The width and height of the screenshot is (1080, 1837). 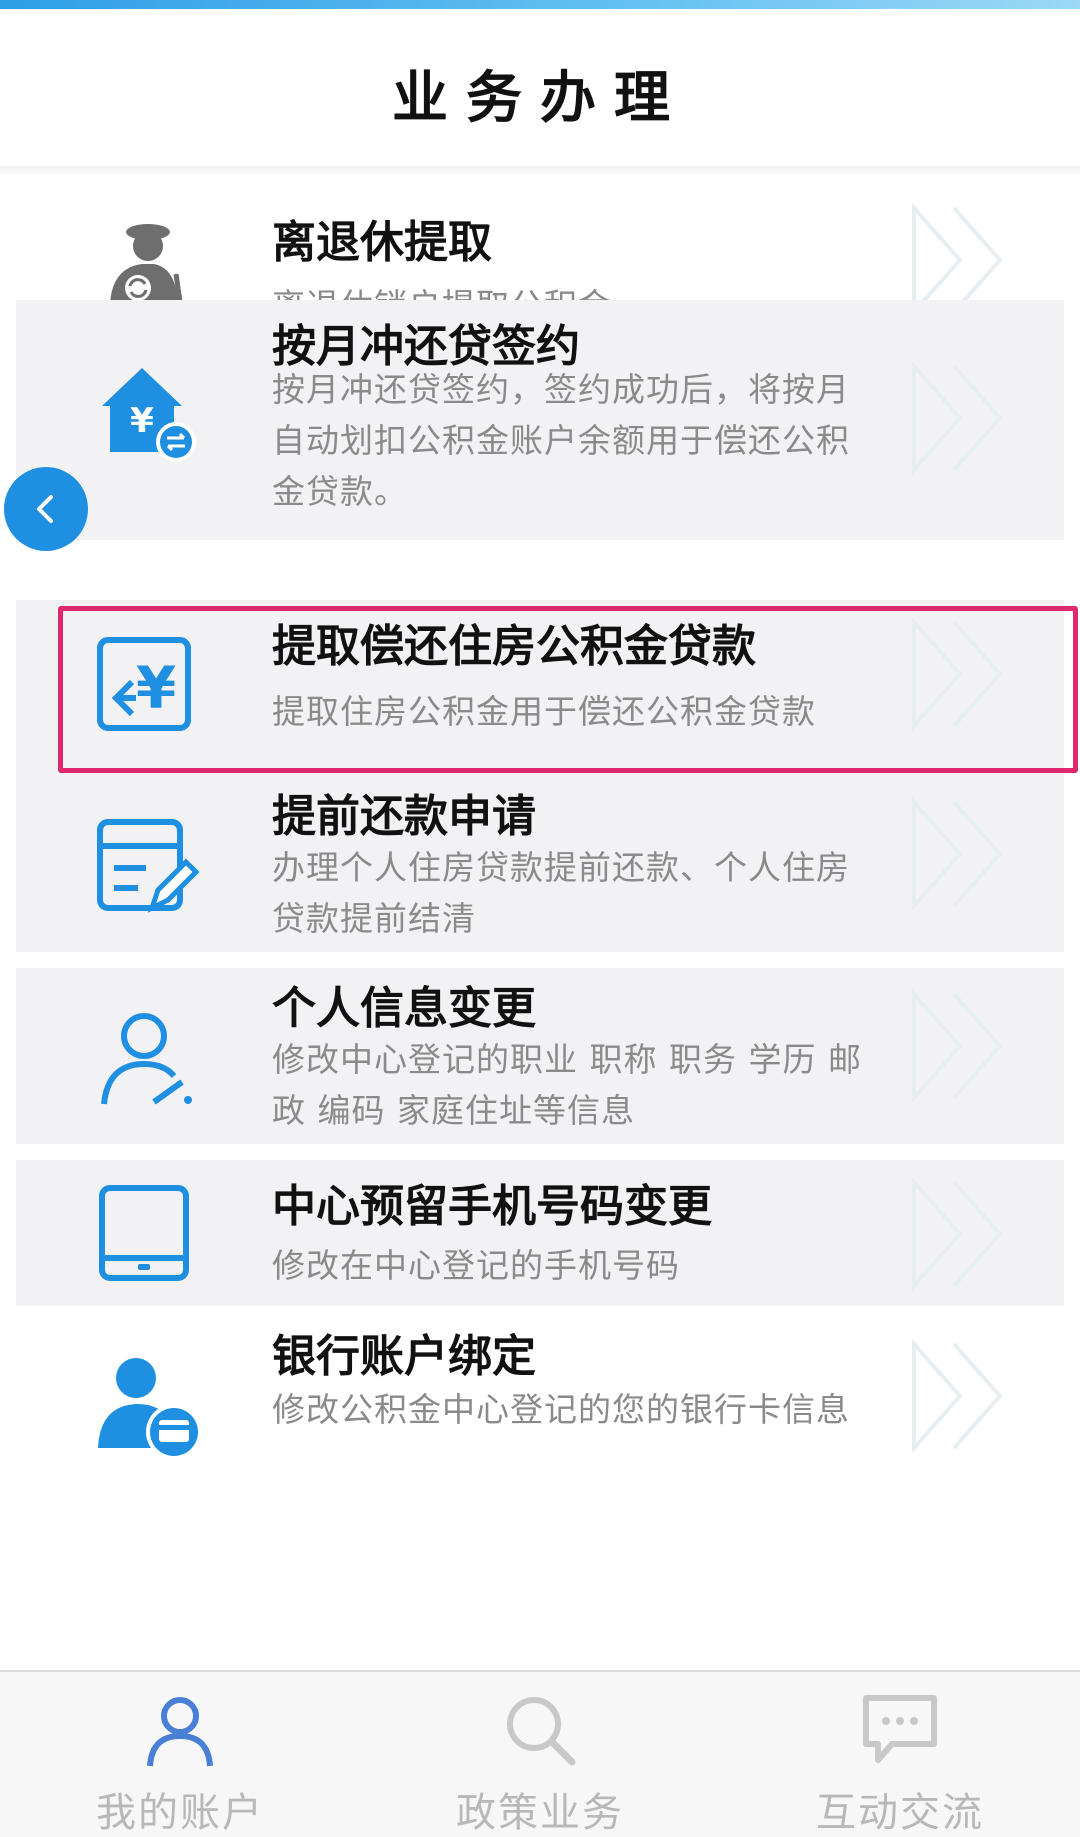 What do you see at coordinates (404, 1008) in the screenshot?
I see `service-title: 个人信息变更` at bounding box center [404, 1008].